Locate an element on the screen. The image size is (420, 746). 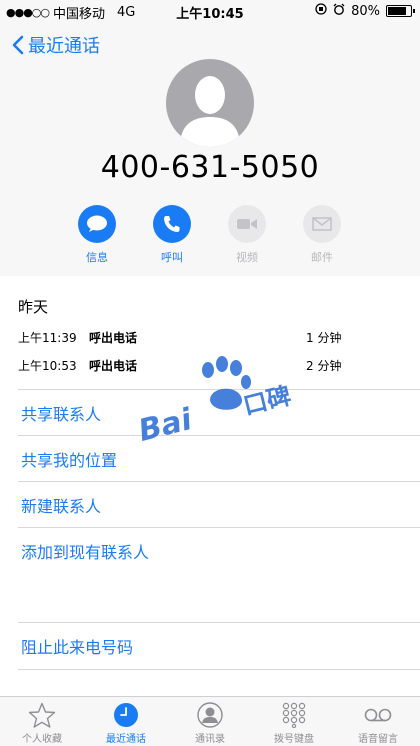
tab-keypad: 拨号键盘 is located at coordinates (294, 721).